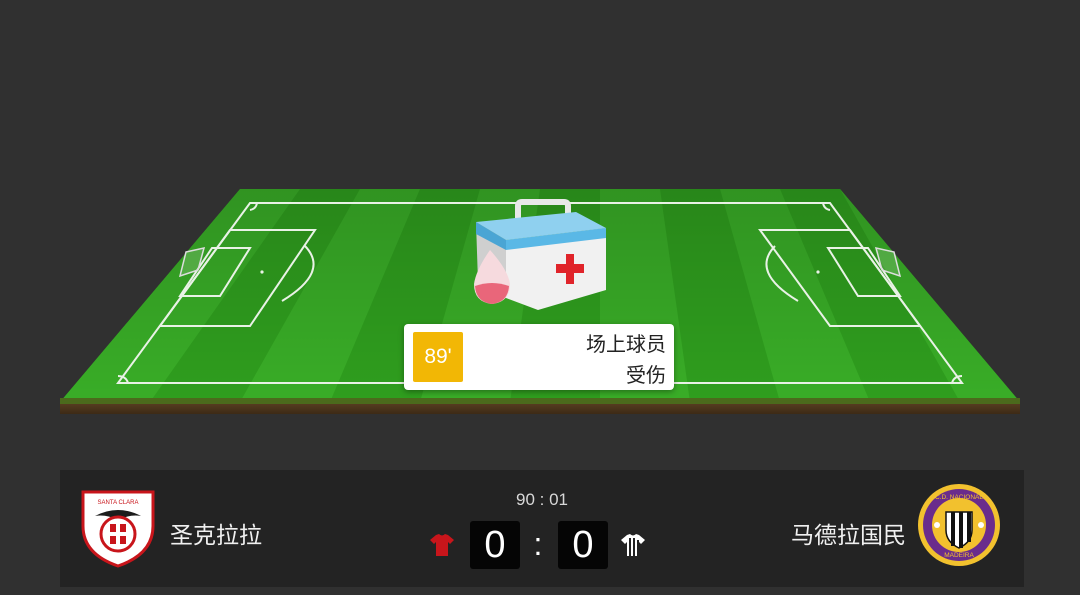  Describe the element at coordinates (442, 545) in the screenshot. I see `home-kit-icon` at that location.